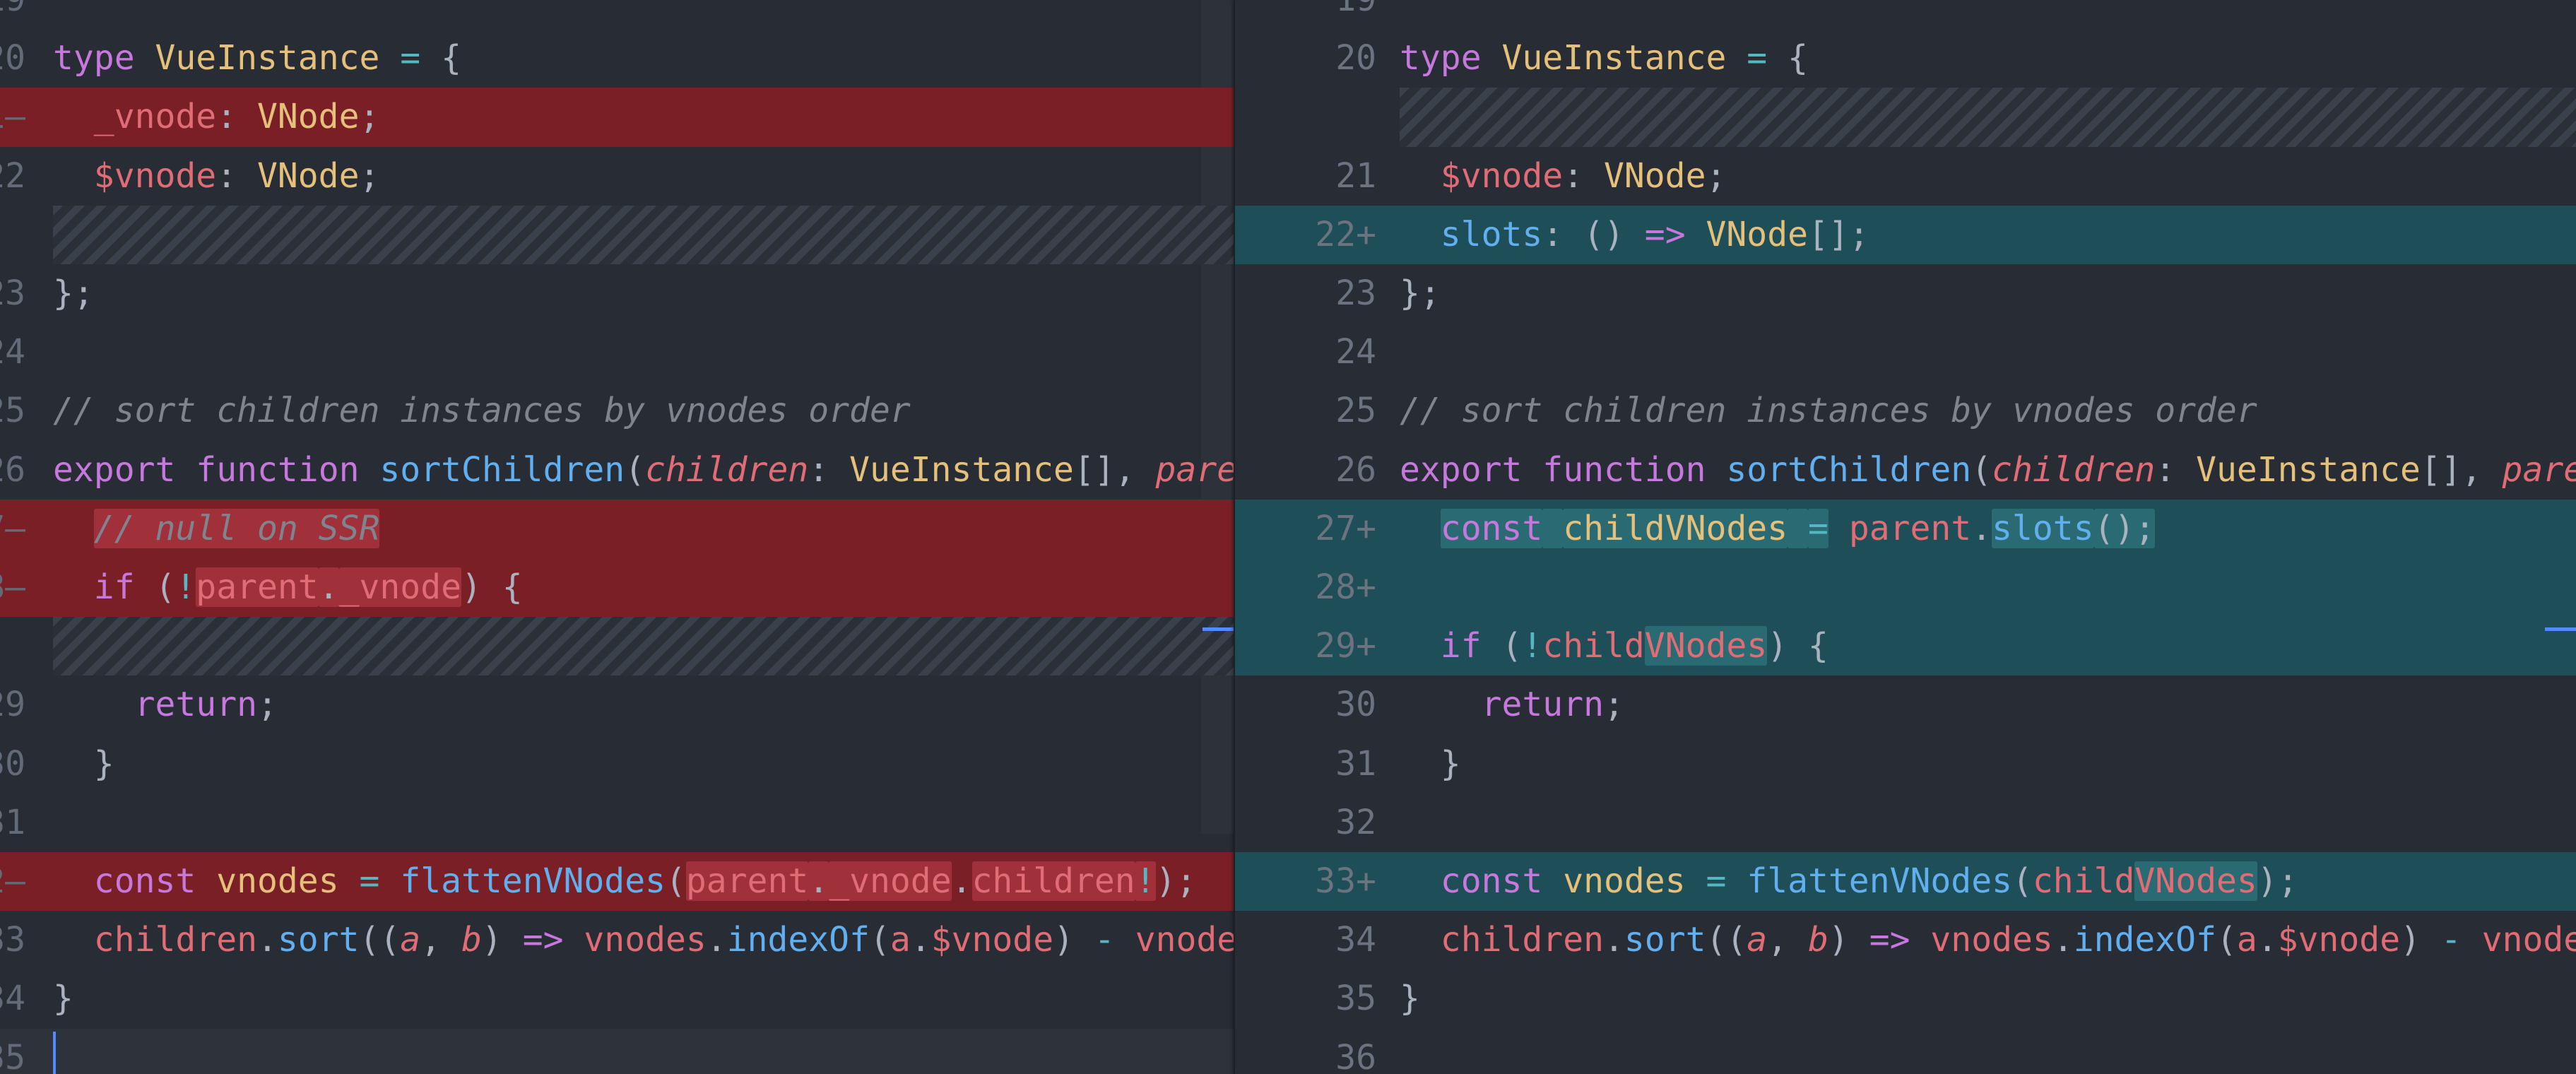 This screenshot has height=1074, width=2576. Describe the element at coordinates (1491, 234) in the screenshot. I see `code-token: slots` at that location.